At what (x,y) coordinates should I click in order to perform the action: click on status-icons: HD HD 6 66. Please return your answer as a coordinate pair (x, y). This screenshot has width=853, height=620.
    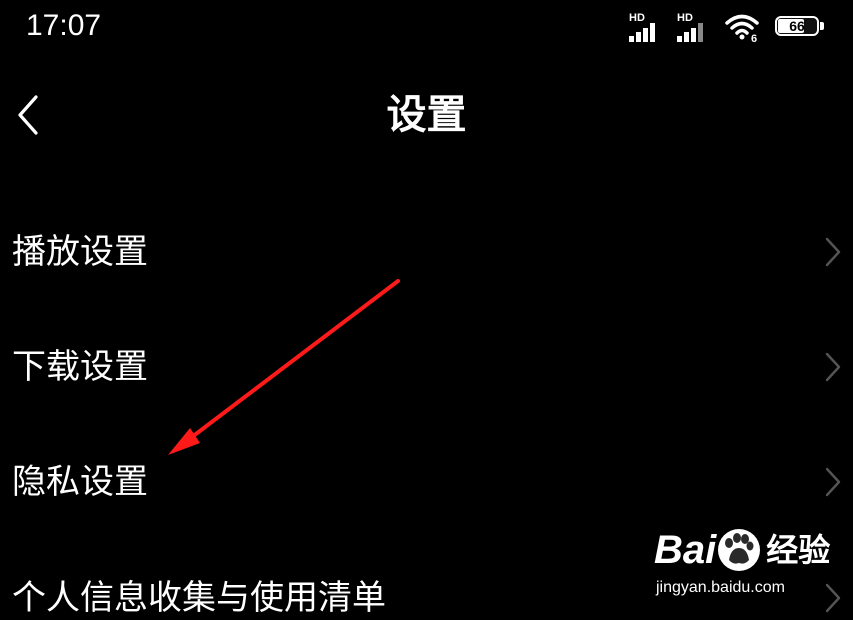
    Looking at the image, I should click on (727, 26).